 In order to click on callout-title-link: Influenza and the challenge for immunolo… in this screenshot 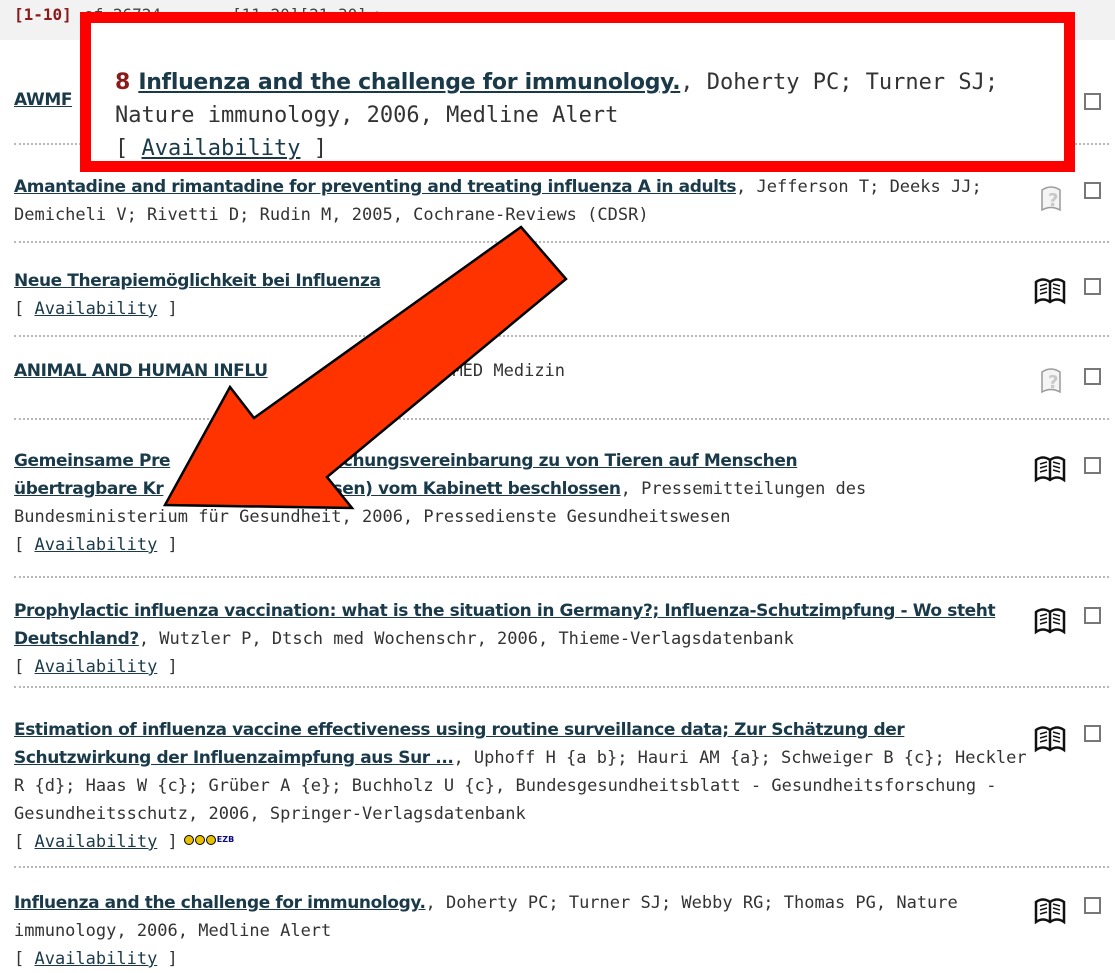, I will do `click(409, 82)`.